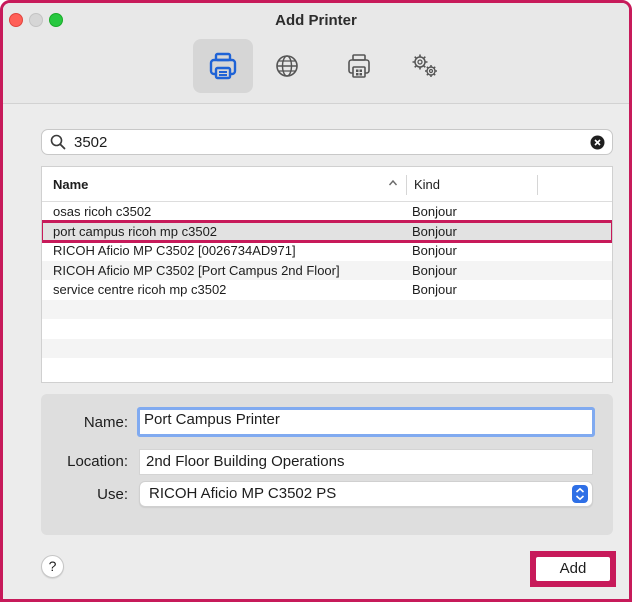 This screenshot has width=632, height=602. Describe the element at coordinates (174, 250) in the screenshot. I see `printer-name: RICOH Aficio MP C3502 [0026734AD971]` at that location.